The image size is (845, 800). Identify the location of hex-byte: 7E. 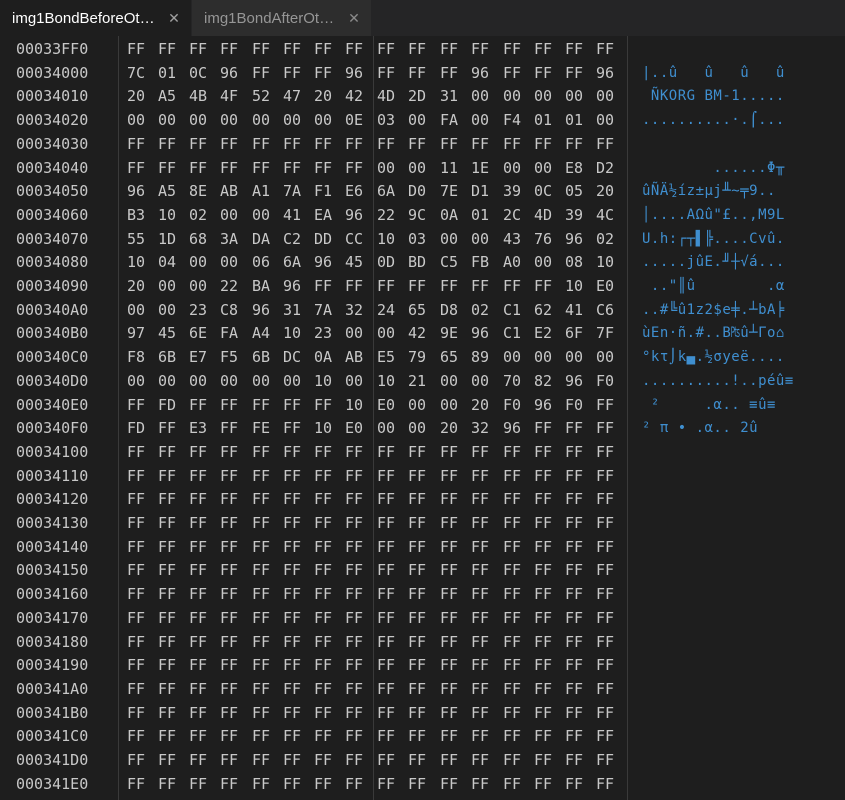
(449, 191).